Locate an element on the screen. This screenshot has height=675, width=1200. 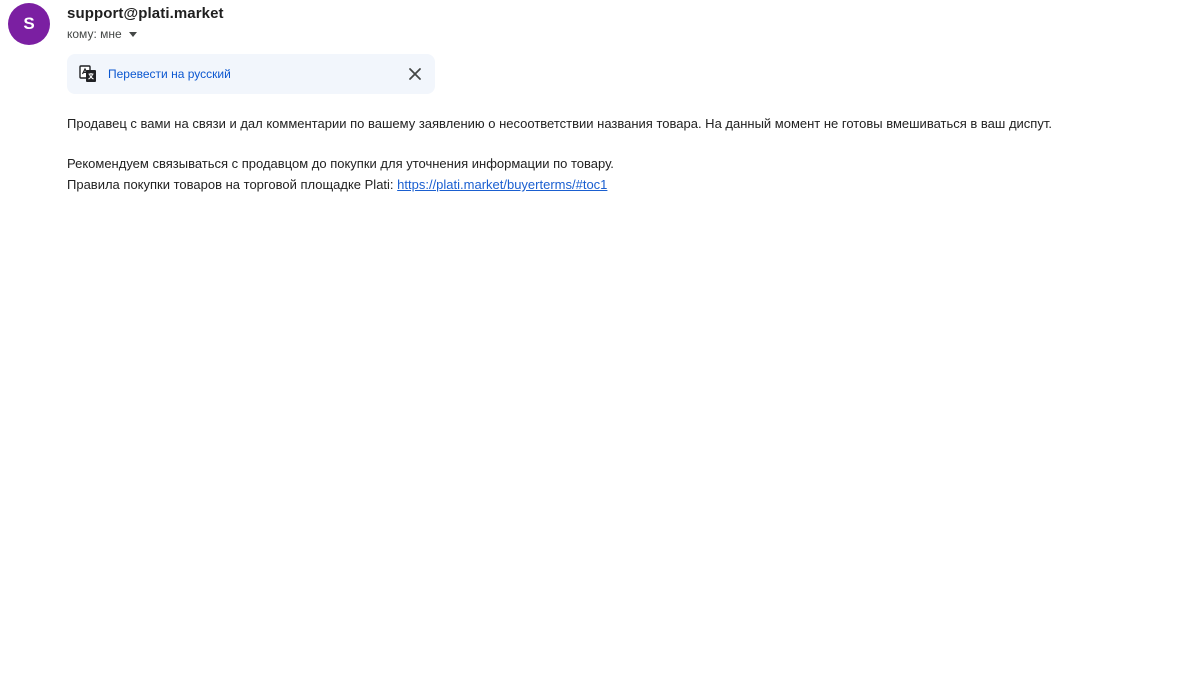
recipient-details-toggle: кому: мне is located at coordinates (102, 34).